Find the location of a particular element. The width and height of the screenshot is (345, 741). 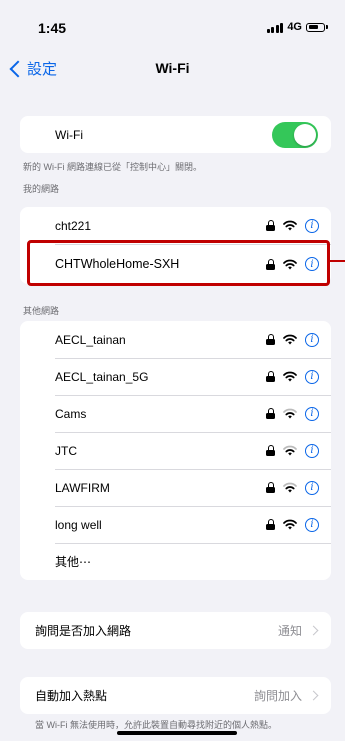

auto-join-hotspot-row: 自動加入熱點 詢問加入 is located at coordinates (175, 695).